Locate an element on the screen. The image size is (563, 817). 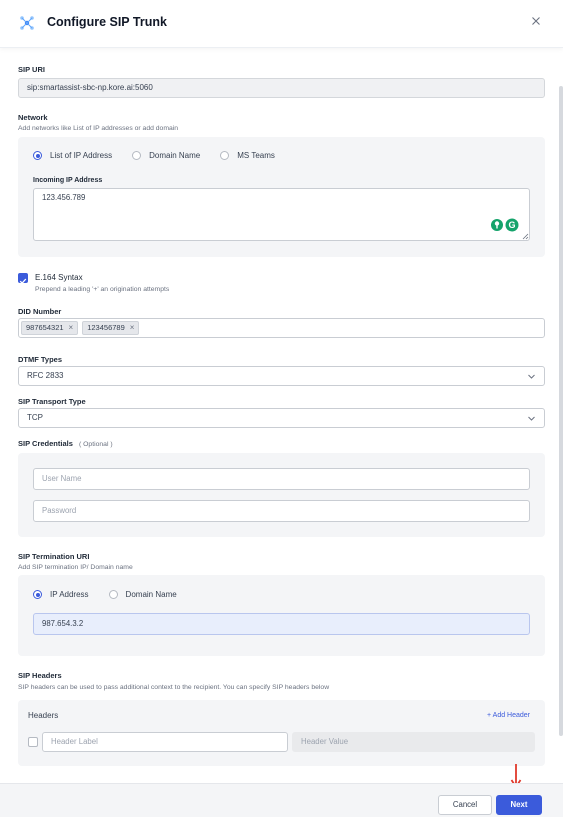
did-chip: 123456789 × is located at coordinates (111, 328).